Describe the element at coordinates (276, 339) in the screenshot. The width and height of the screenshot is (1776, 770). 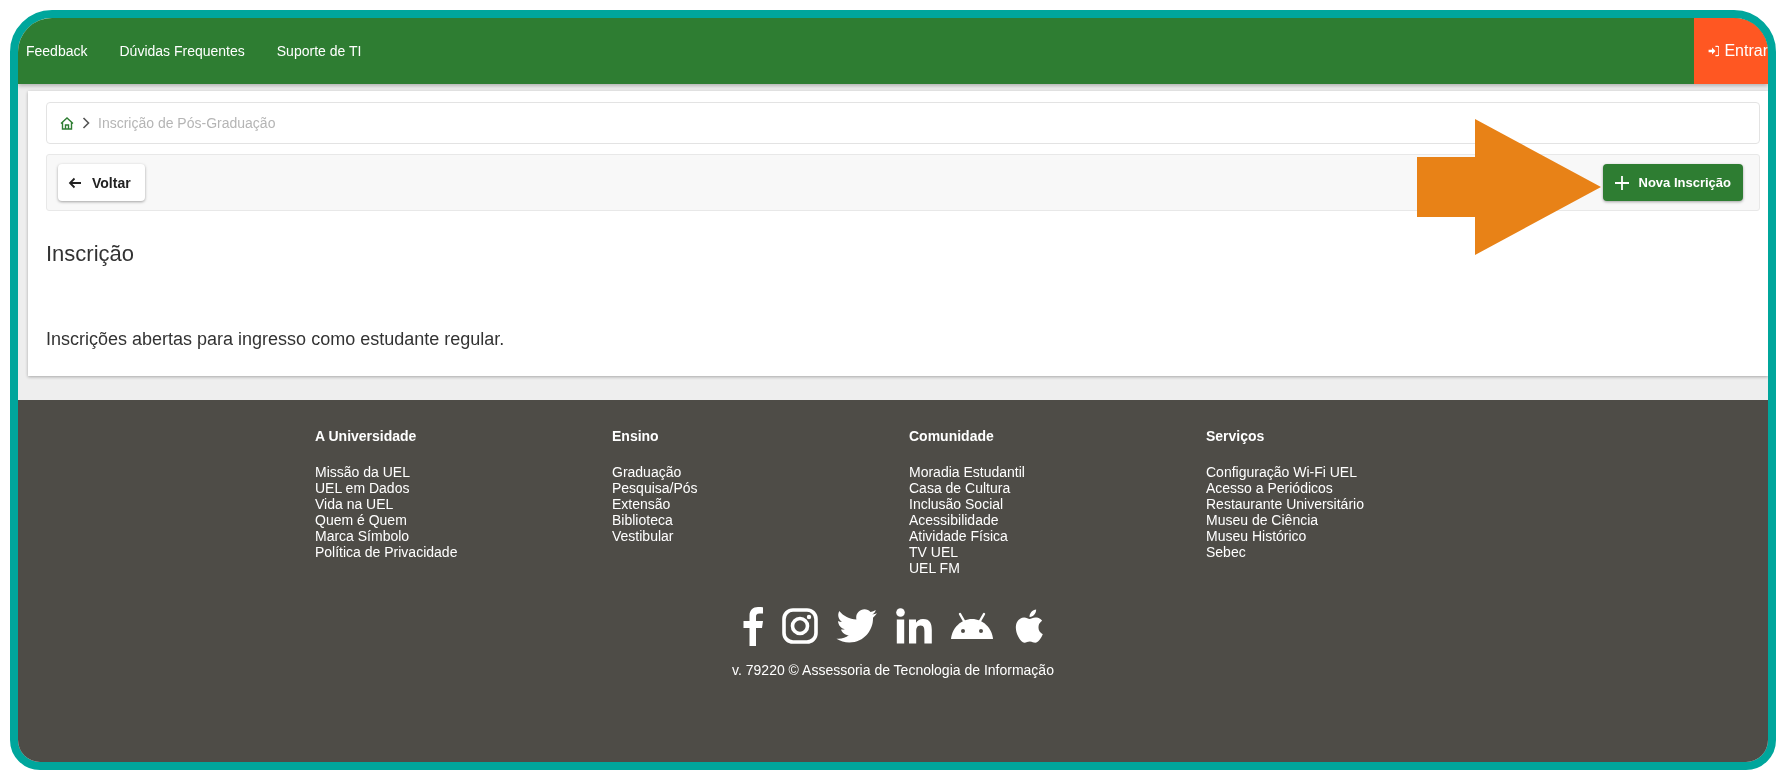
I see `info-message: Inscrições abertas para ingresso como estudante regular.` at that location.